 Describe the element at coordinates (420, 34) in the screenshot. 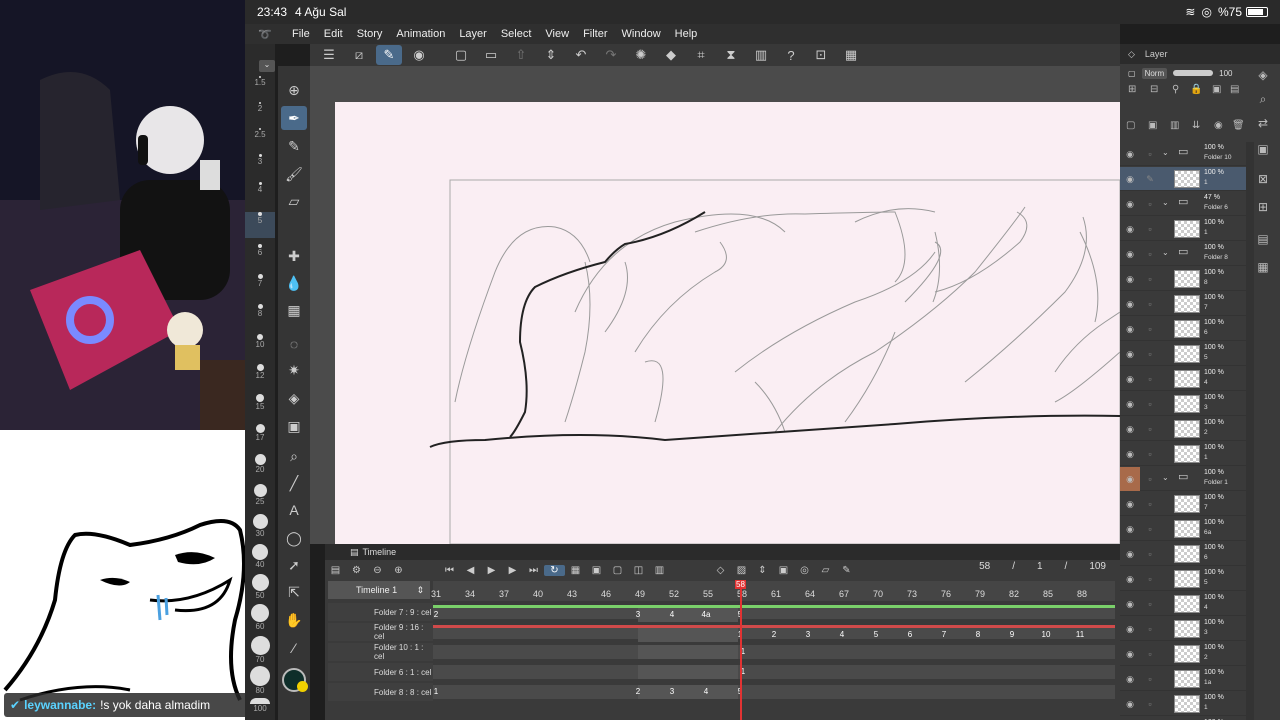

I see `menu-animation: Animation` at that location.